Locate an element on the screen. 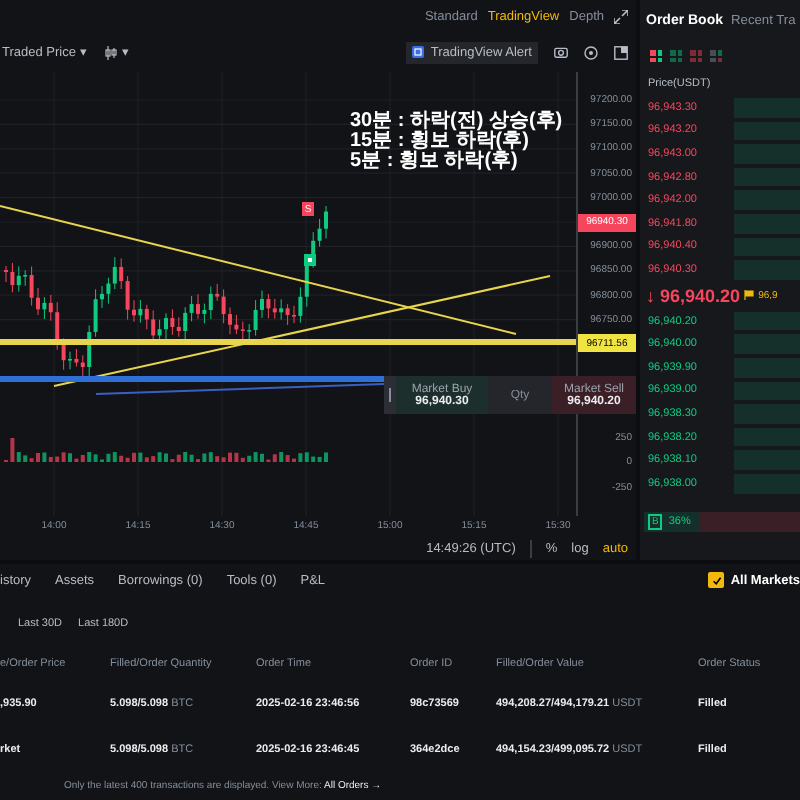 The width and height of the screenshot is (800, 800). candle-type-icon is located at coordinates (110, 52).